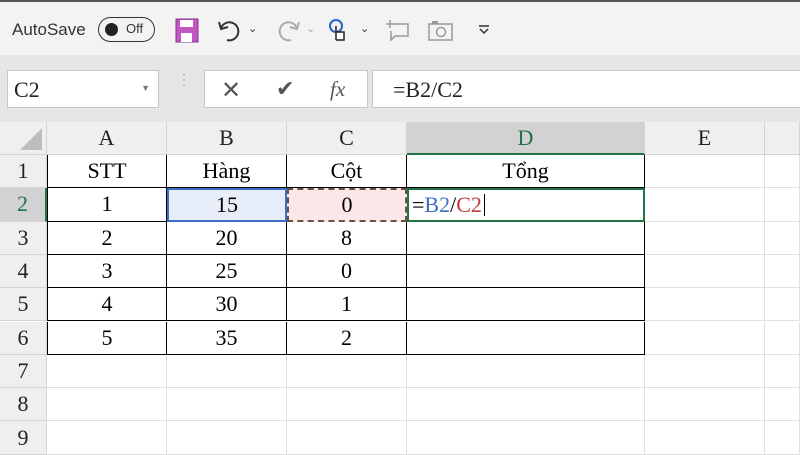 The height and width of the screenshot is (455, 800). What do you see at coordinates (364, 28) in the screenshot?
I see `touch-dropdown-icon: ⌄` at bounding box center [364, 28].